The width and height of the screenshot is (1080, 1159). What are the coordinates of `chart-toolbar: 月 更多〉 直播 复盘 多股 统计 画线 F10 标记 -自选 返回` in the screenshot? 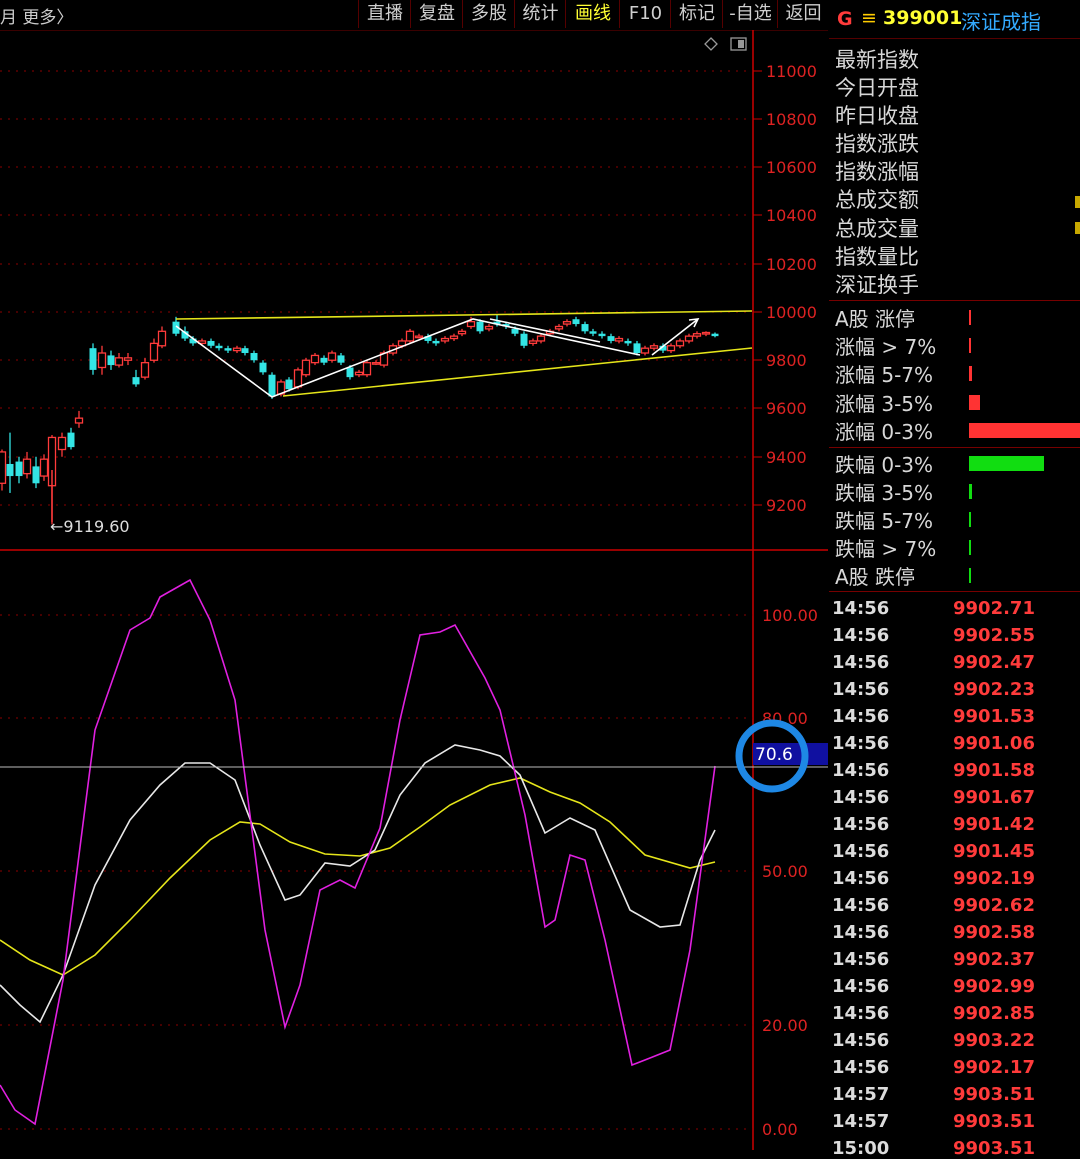 It's located at (414, 15).